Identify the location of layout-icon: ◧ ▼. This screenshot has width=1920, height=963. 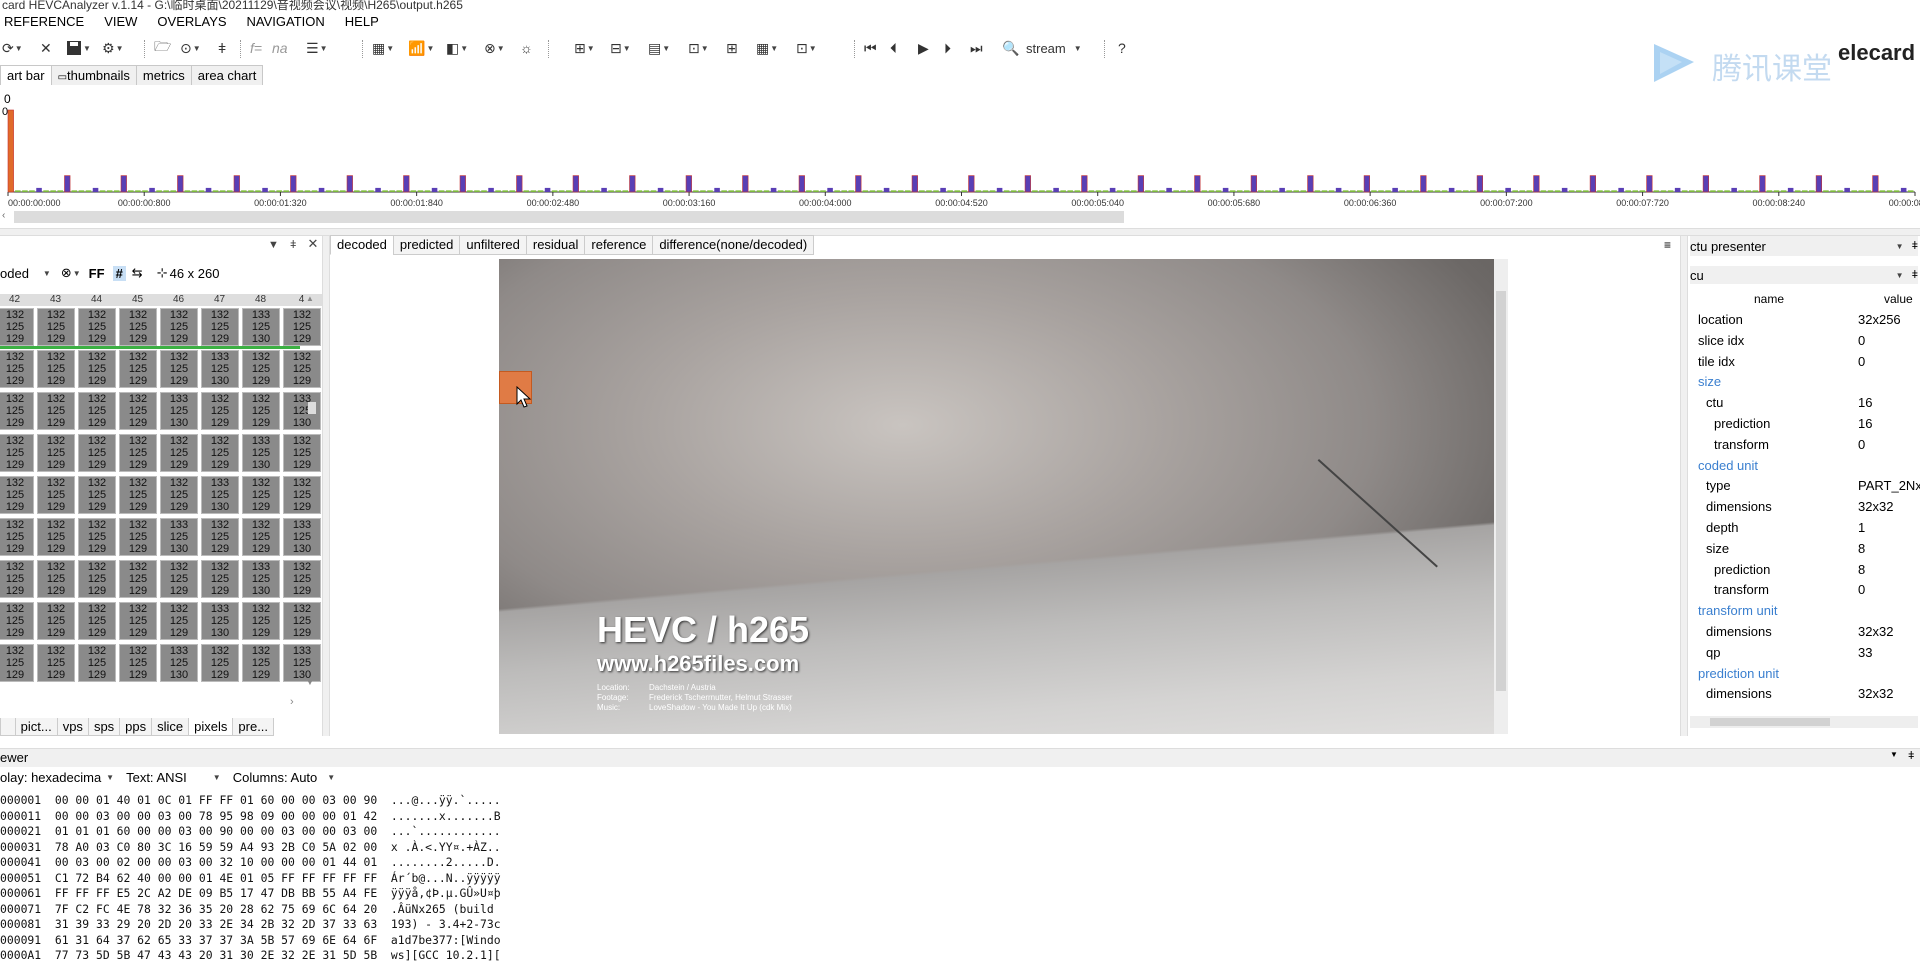
(457, 48).